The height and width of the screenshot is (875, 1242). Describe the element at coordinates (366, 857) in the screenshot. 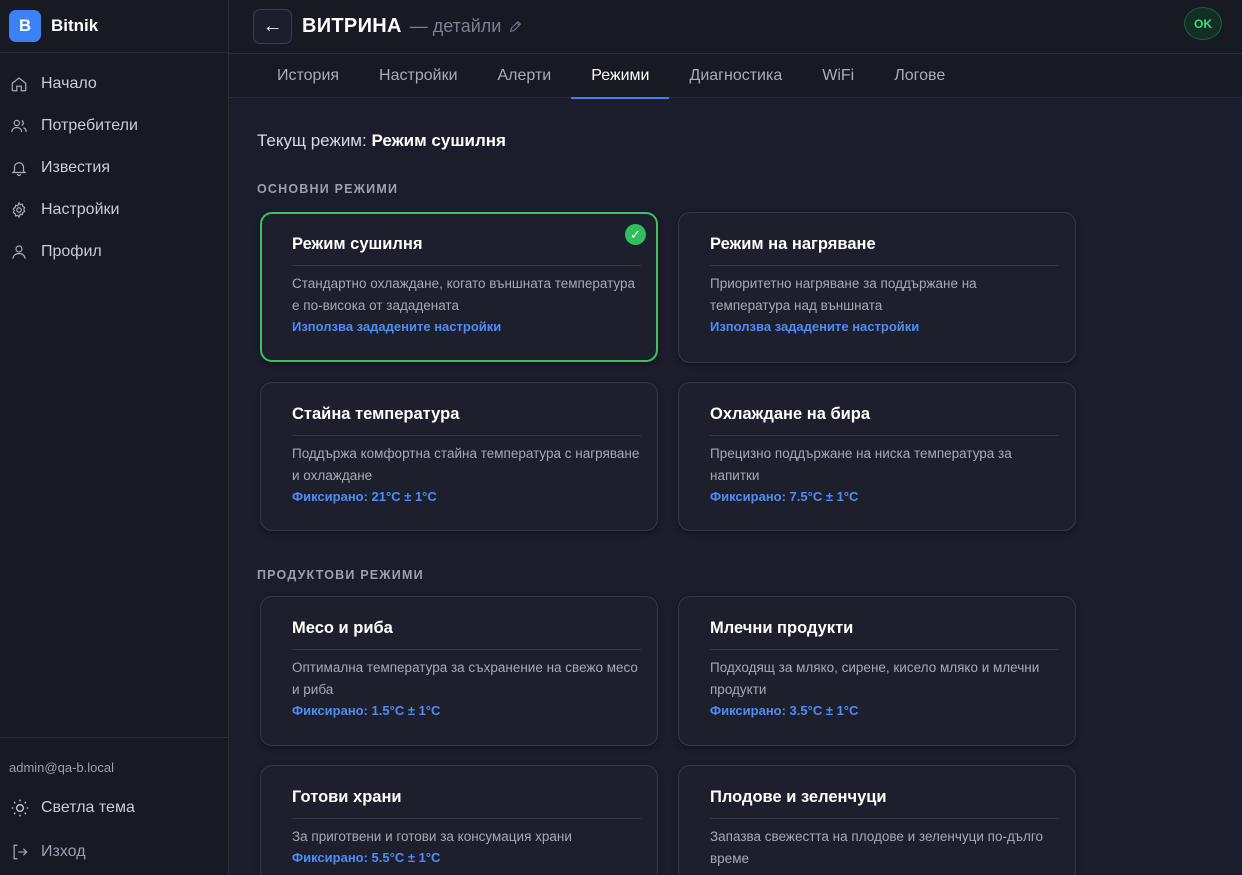

I see `mode-card-setting: Фиксирано: 5.5°C ± 1°C` at that location.